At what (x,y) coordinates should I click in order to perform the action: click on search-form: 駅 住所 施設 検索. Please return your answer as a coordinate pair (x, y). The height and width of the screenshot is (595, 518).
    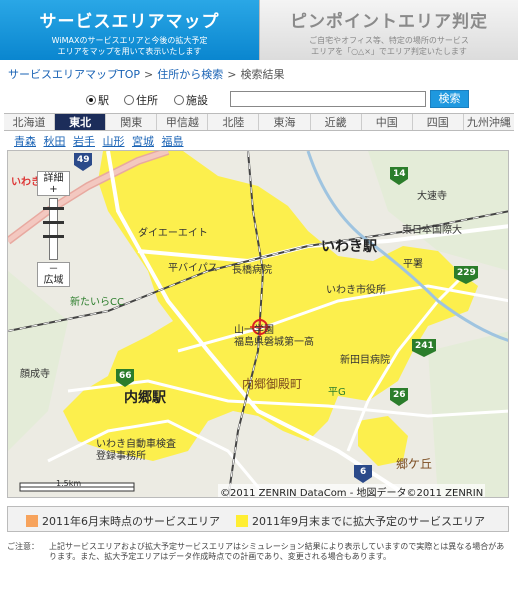
    Looking at the image, I should click on (259, 101).